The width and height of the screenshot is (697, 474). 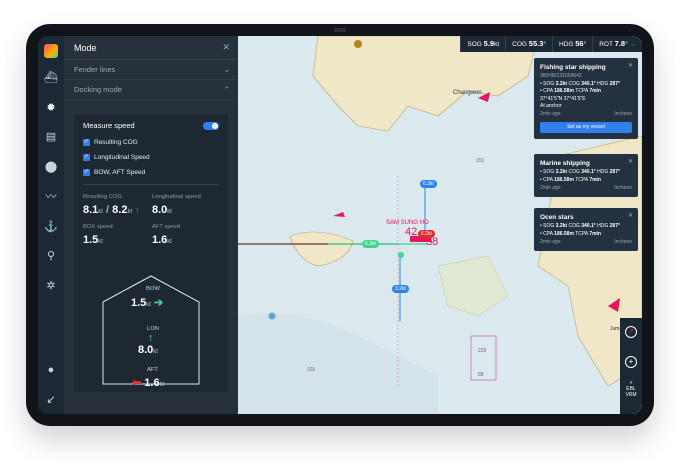 I want to click on bow-label: BOW, so click(x=153, y=289).